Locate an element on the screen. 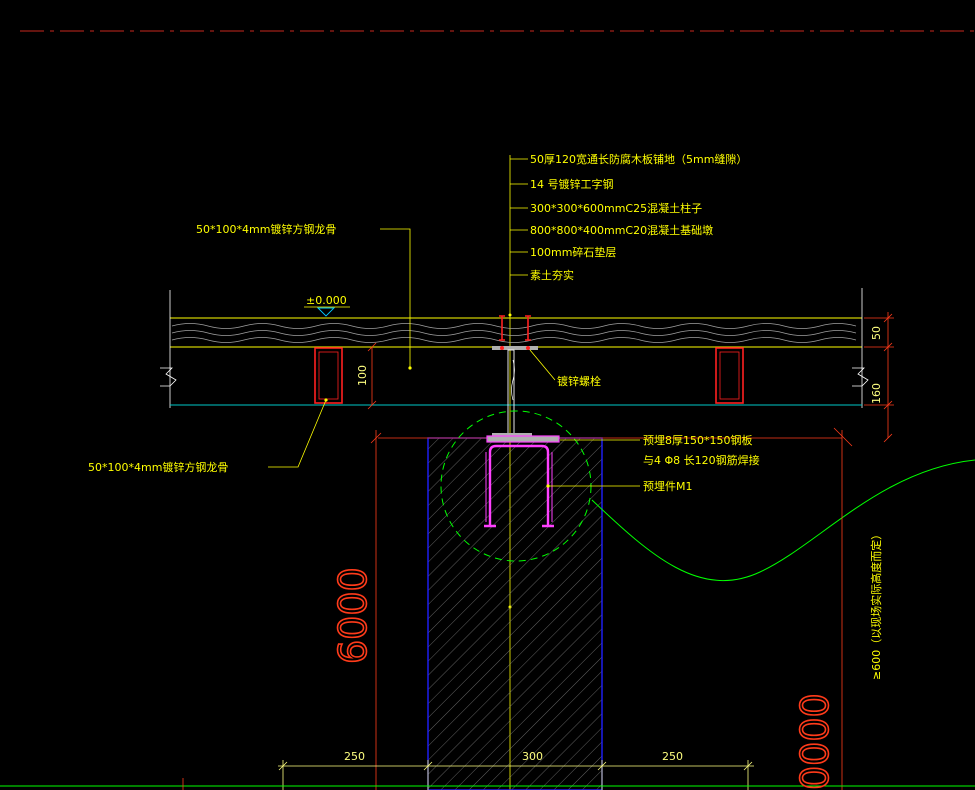  callout-foundation: 800*800*400mmC20混凝土基础墩 is located at coordinates (621, 230).